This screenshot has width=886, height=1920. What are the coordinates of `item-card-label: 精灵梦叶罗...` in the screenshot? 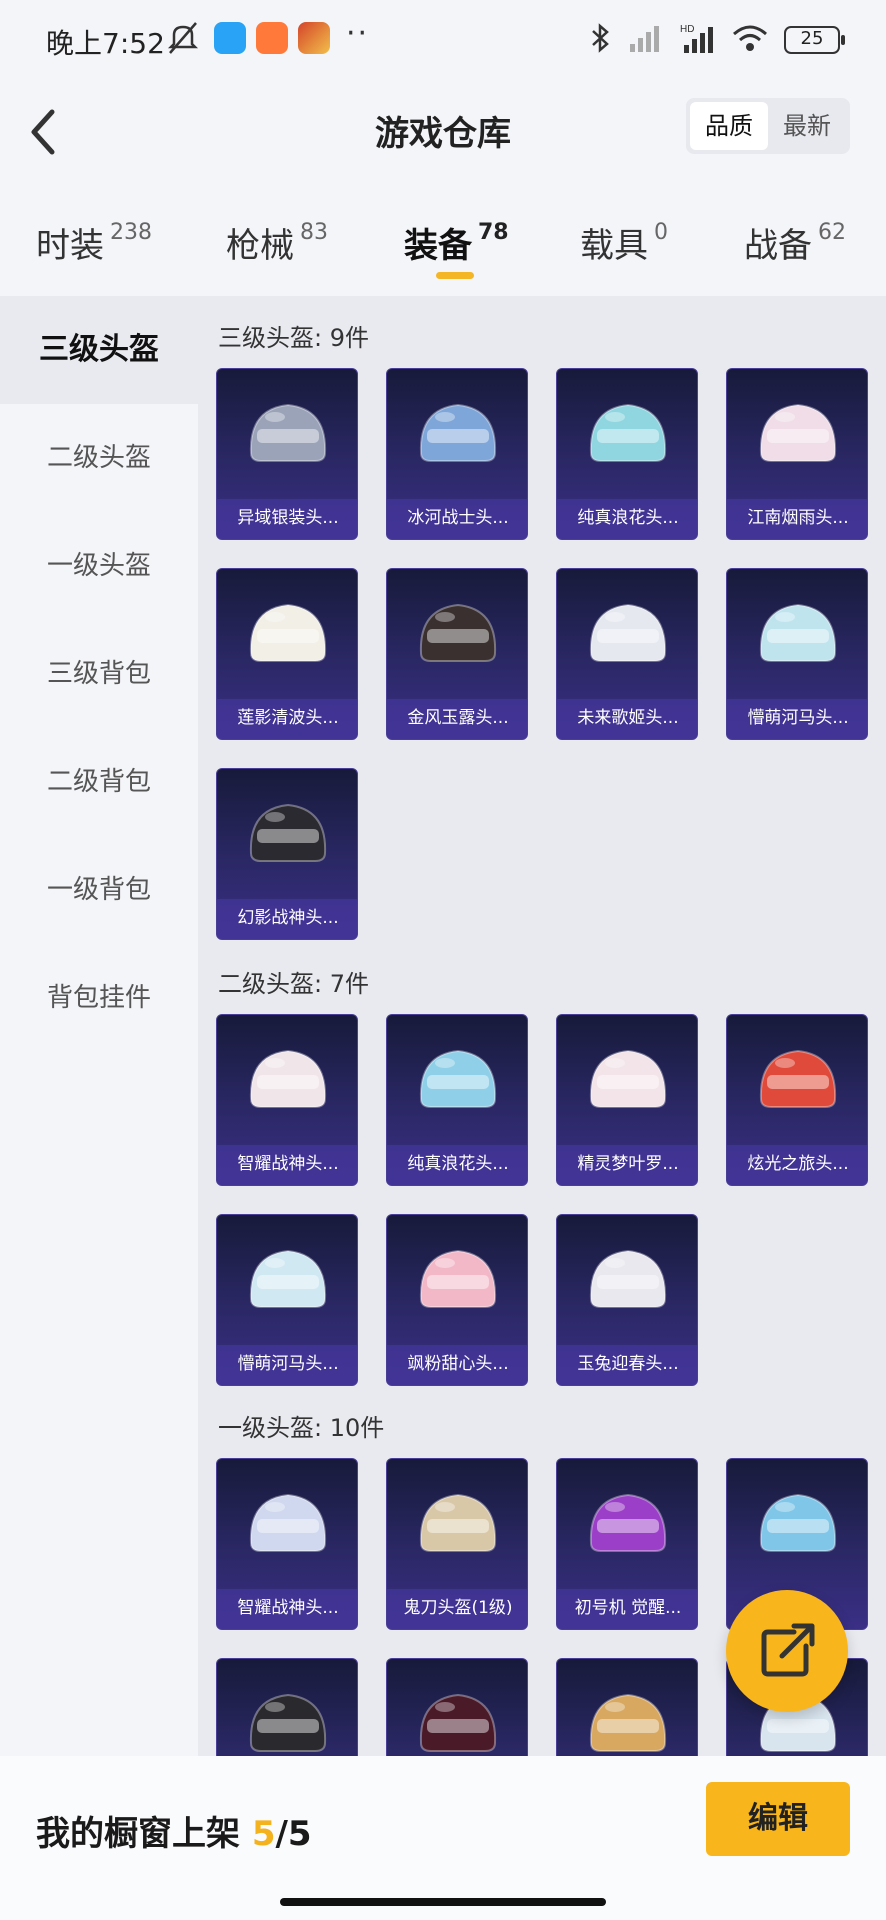 It's located at (627, 1165).